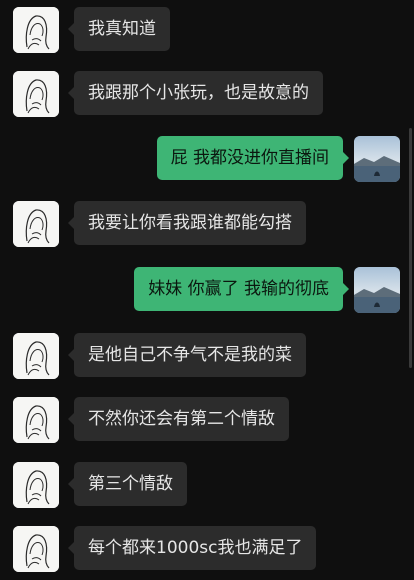  I want to click on incoming-message-bubble: 每个都来1000sc我也满足了, so click(192, 548).